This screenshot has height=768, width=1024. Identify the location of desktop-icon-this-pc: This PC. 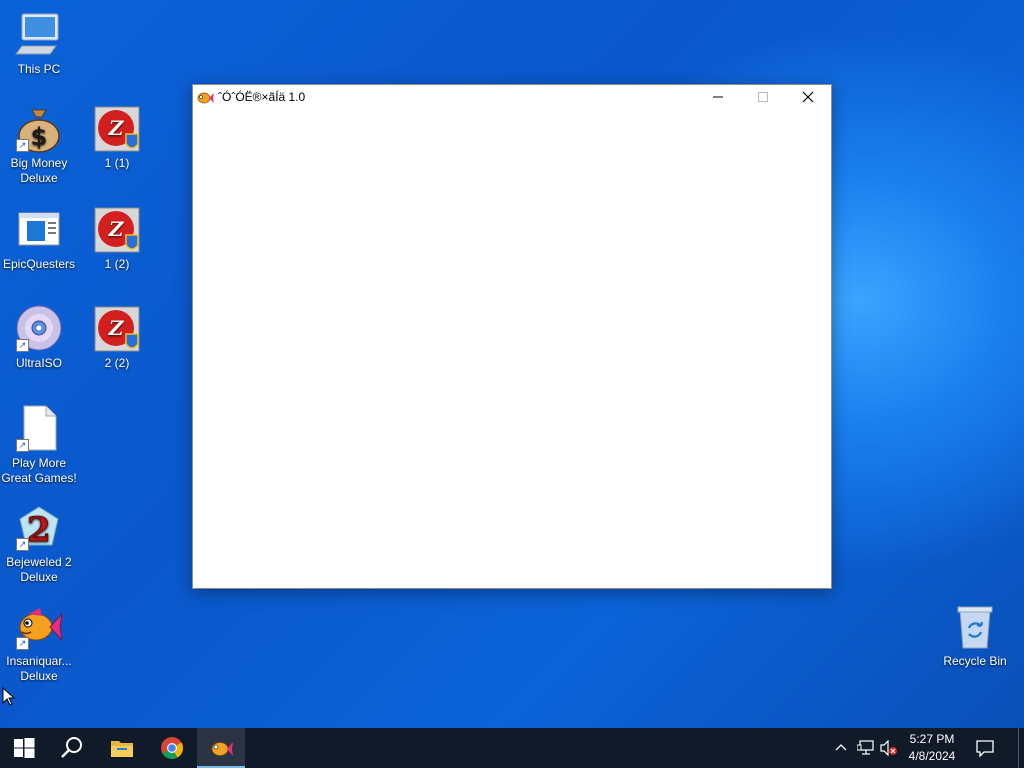
(39, 43).